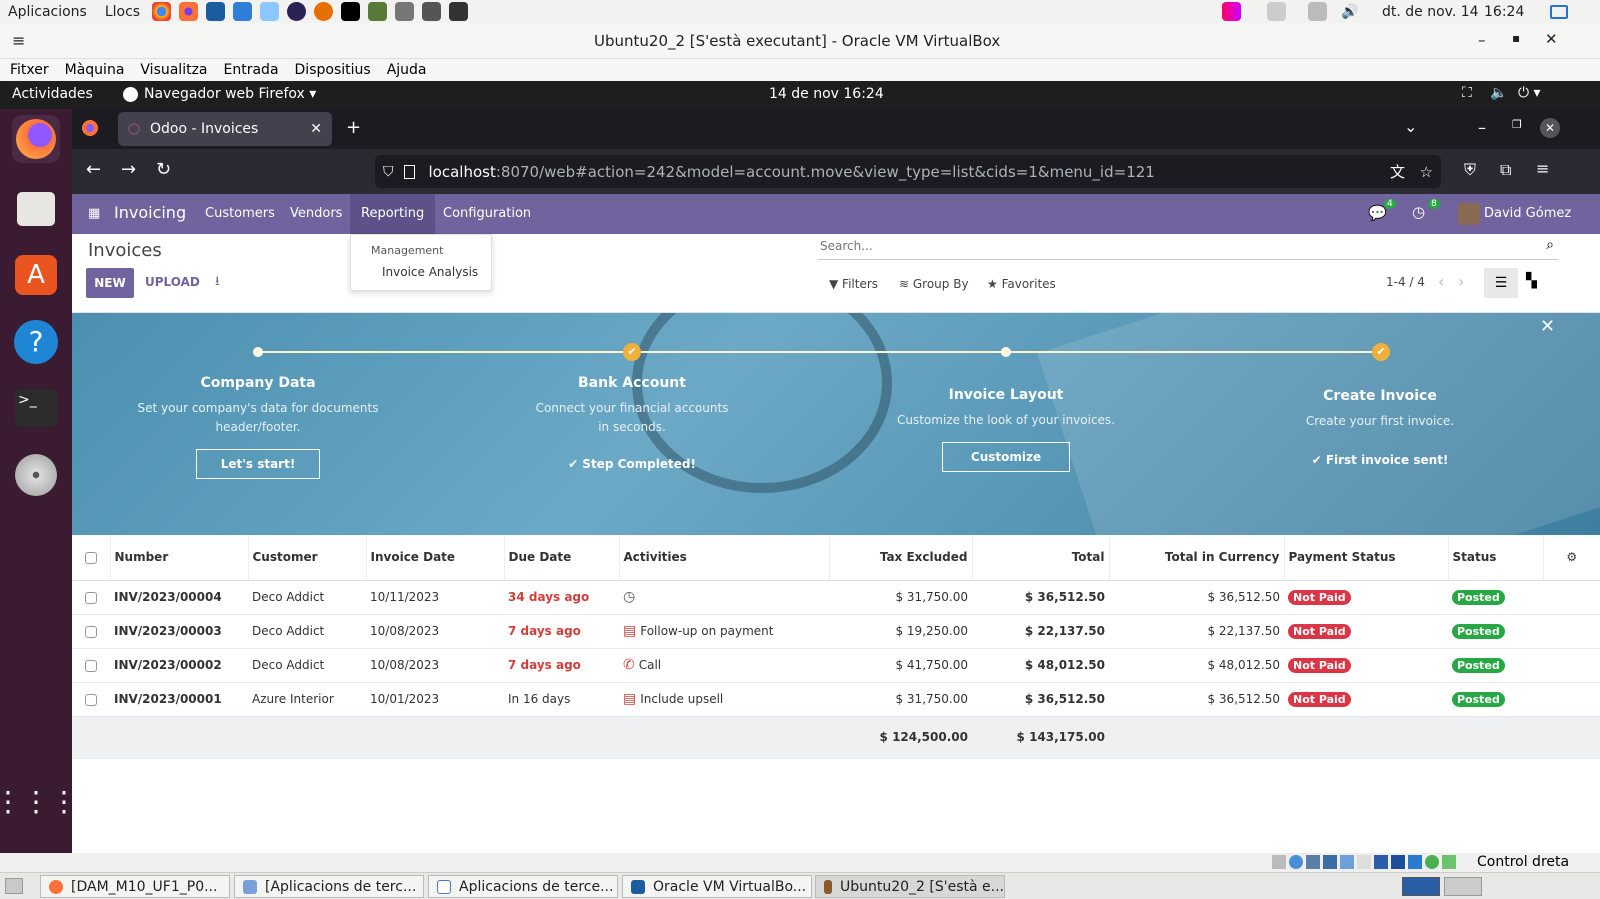 The image size is (1600, 899). What do you see at coordinates (393, 214) in the screenshot?
I see `menu-reporting: Reporting` at bounding box center [393, 214].